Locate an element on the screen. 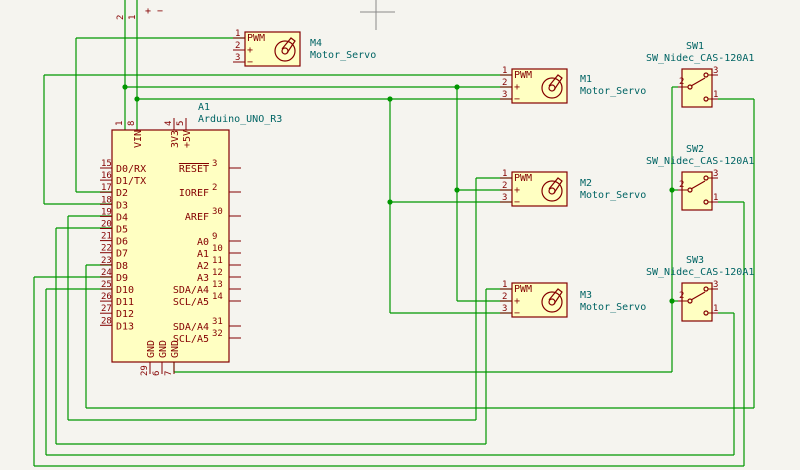  servo-m2: 1 2 3 PWM+− M2Motor_Servo is located at coordinates (573, 188).